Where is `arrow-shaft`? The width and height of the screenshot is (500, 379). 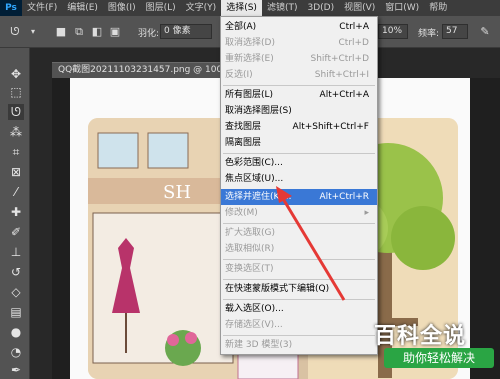 arrow-shaft is located at coordinates (313, 248).